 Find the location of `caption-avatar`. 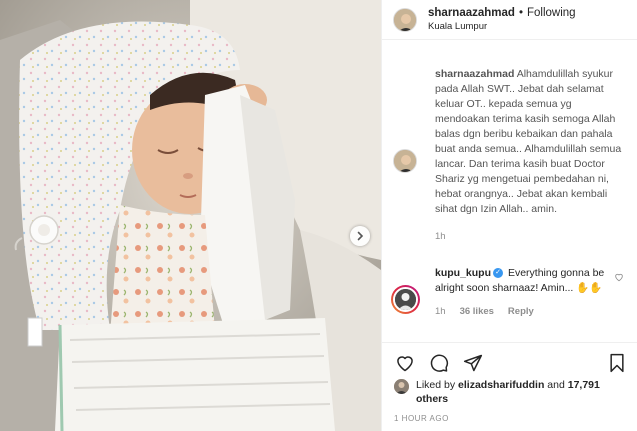

caption-avatar is located at coordinates (405, 161).